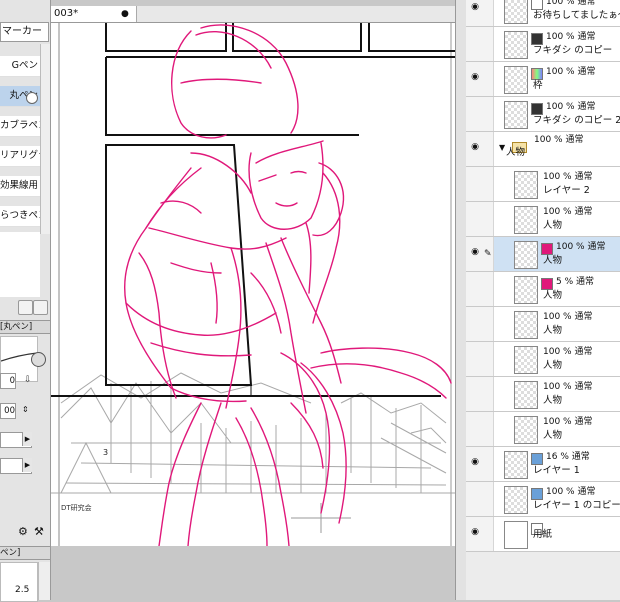  I want to click on tool-item-kabura-pen: カブラペン, so click(20, 126).